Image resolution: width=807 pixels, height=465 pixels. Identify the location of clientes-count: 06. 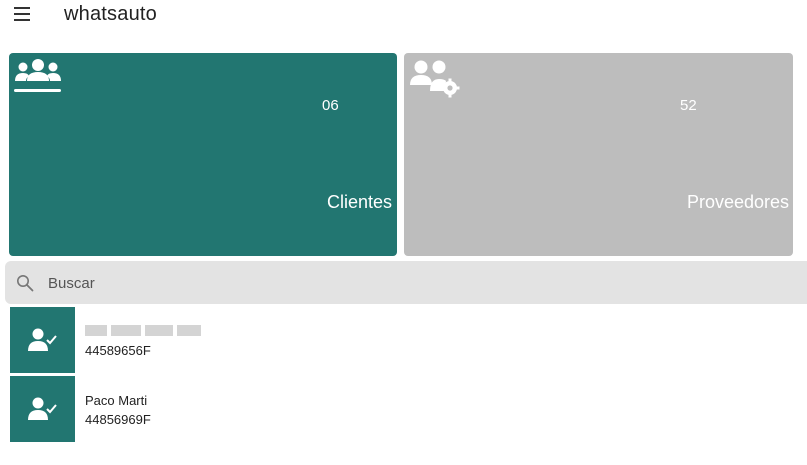
(330, 105).